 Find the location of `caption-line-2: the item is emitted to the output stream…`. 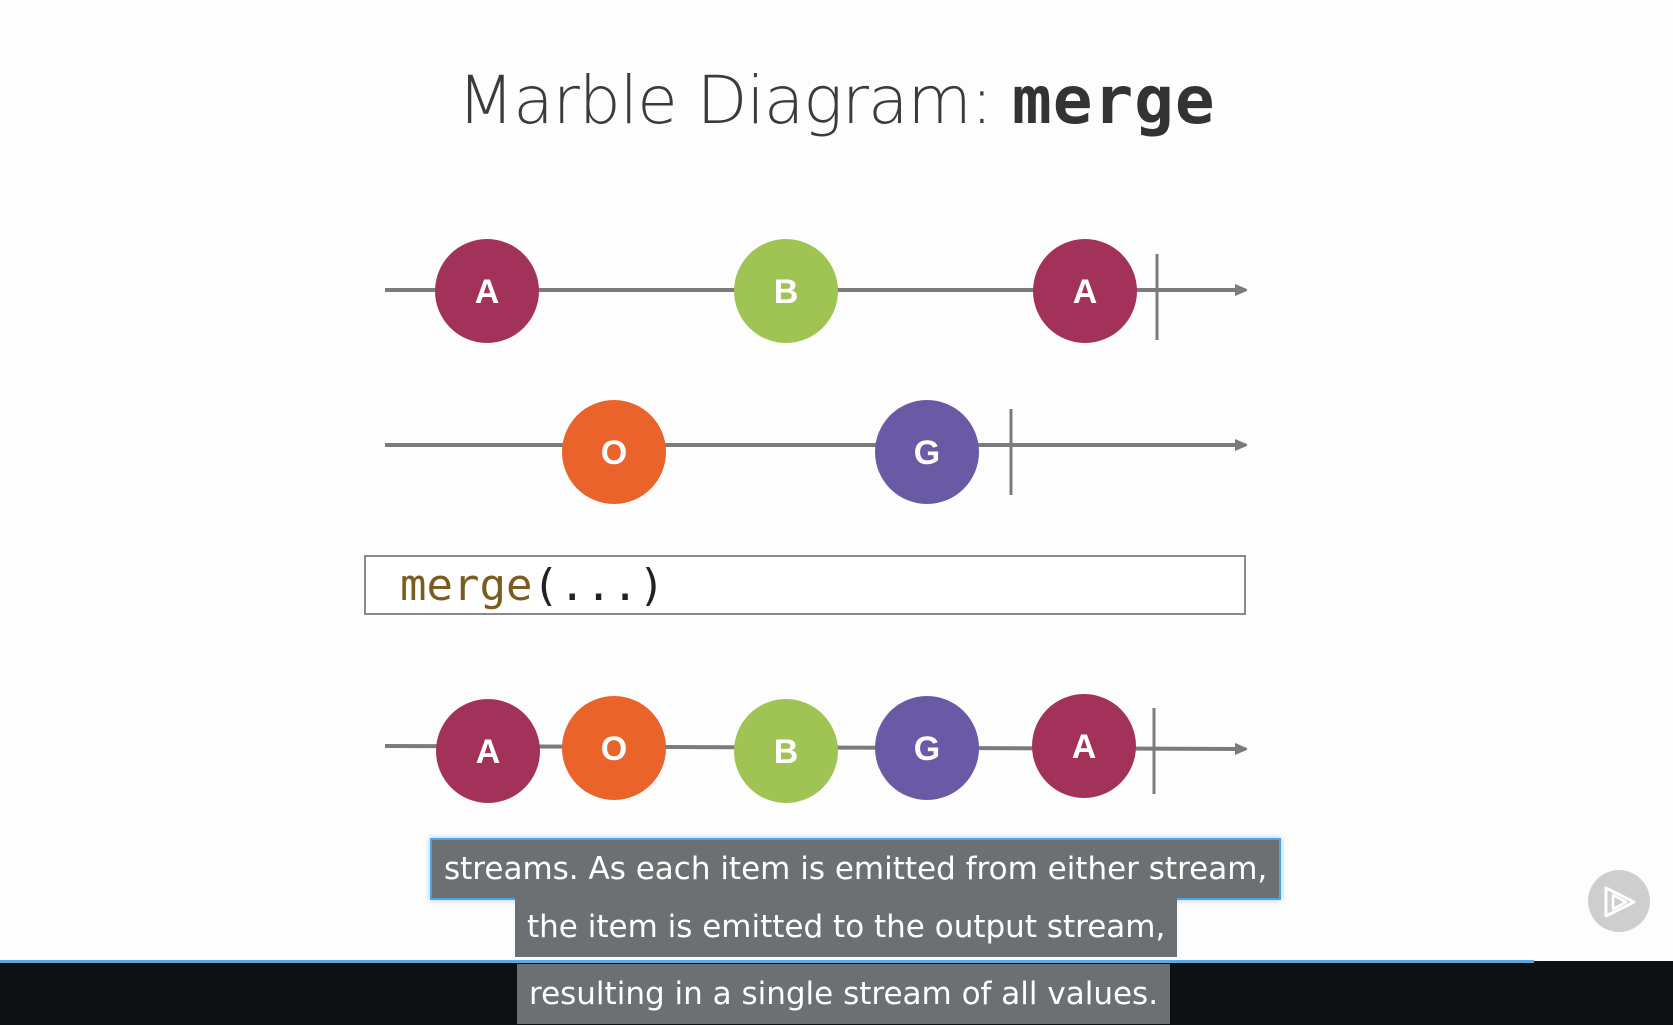

caption-line-2: the item is emitted to the output stream… is located at coordinates (846, 927).